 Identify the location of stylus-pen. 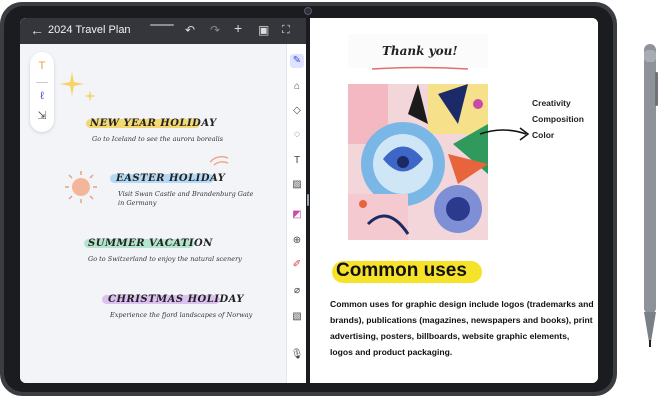
(651, 195).